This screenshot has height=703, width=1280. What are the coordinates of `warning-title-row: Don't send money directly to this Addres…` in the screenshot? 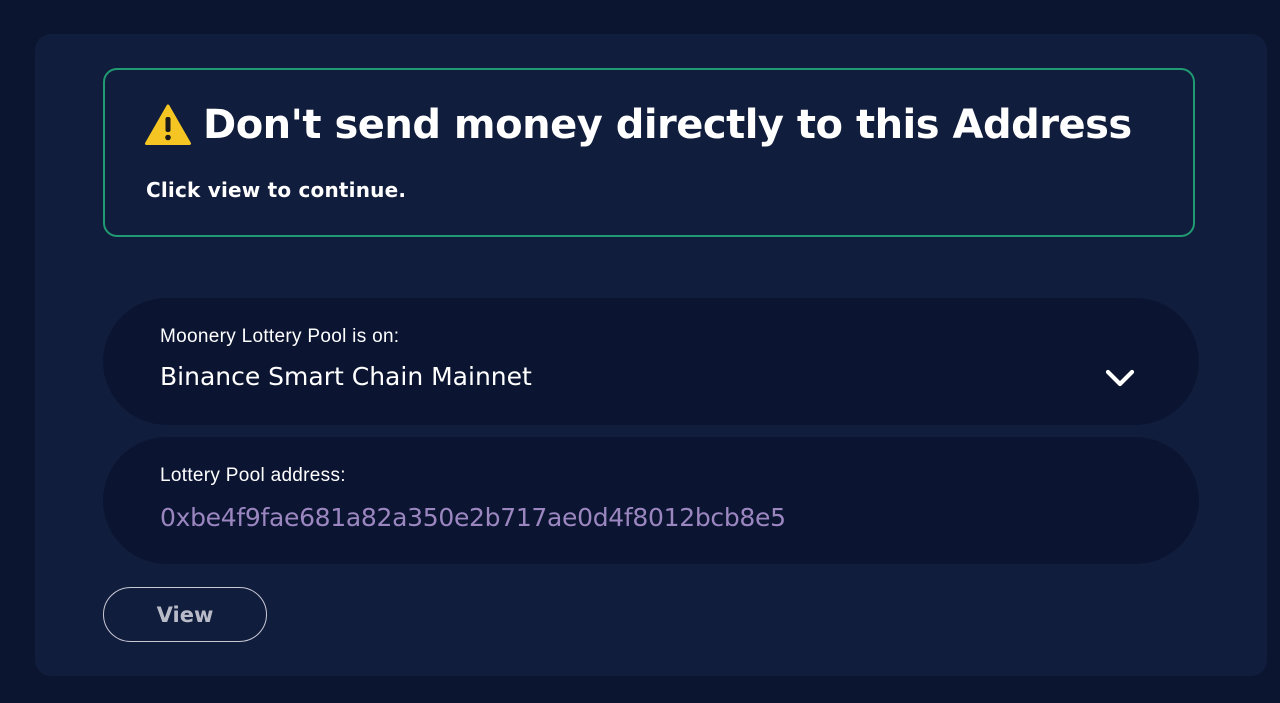 It's located at (638, 125).